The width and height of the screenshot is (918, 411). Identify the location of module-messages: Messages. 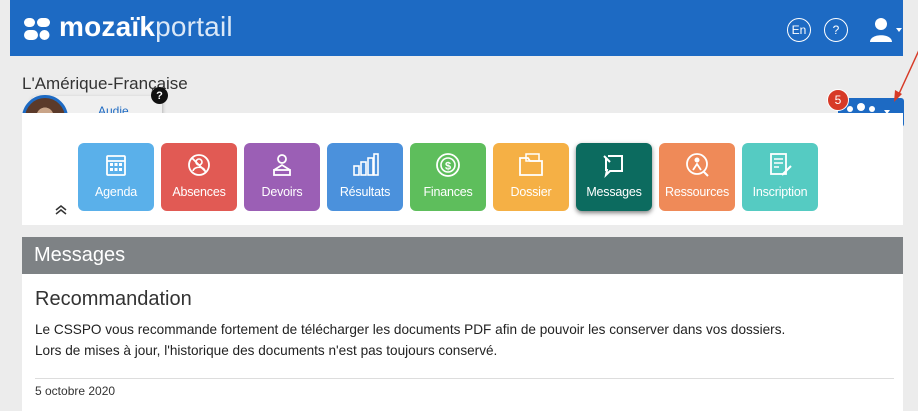
(614, 177).